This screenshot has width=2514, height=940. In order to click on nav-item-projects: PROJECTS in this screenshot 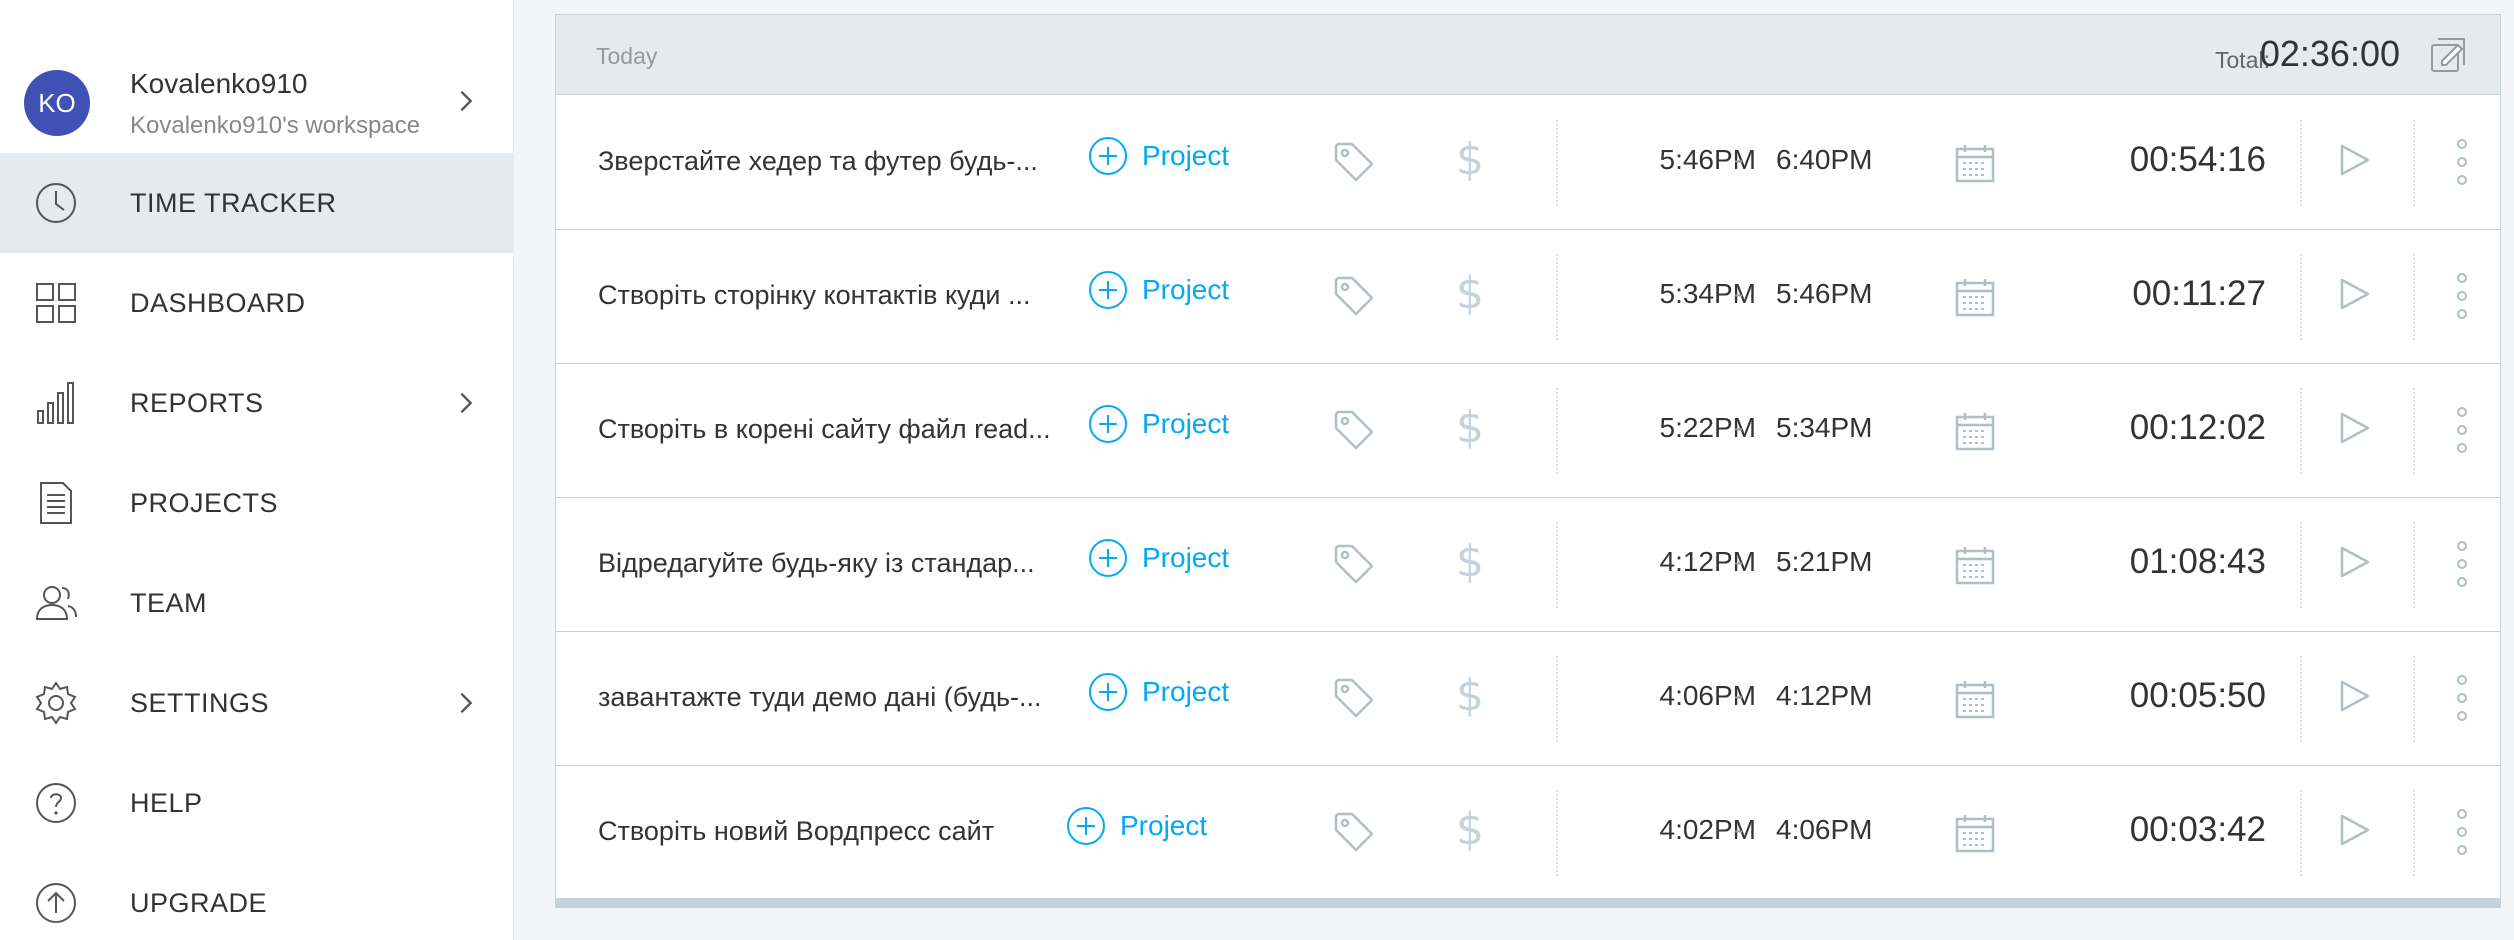, I will do `click(257, 503)`.